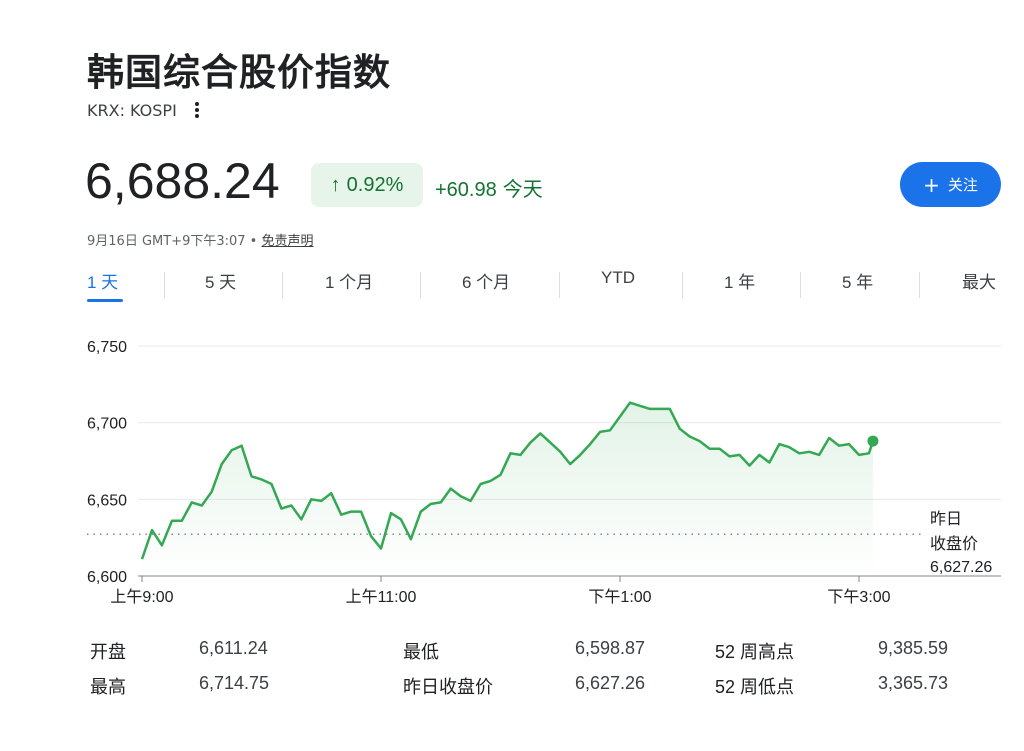 This screenshot has height=751, width=1024. What do you see at coordinates (107, 577) in the screenshot?
I see `y-tick-label: 6,600` at bounding box center [107, 577].